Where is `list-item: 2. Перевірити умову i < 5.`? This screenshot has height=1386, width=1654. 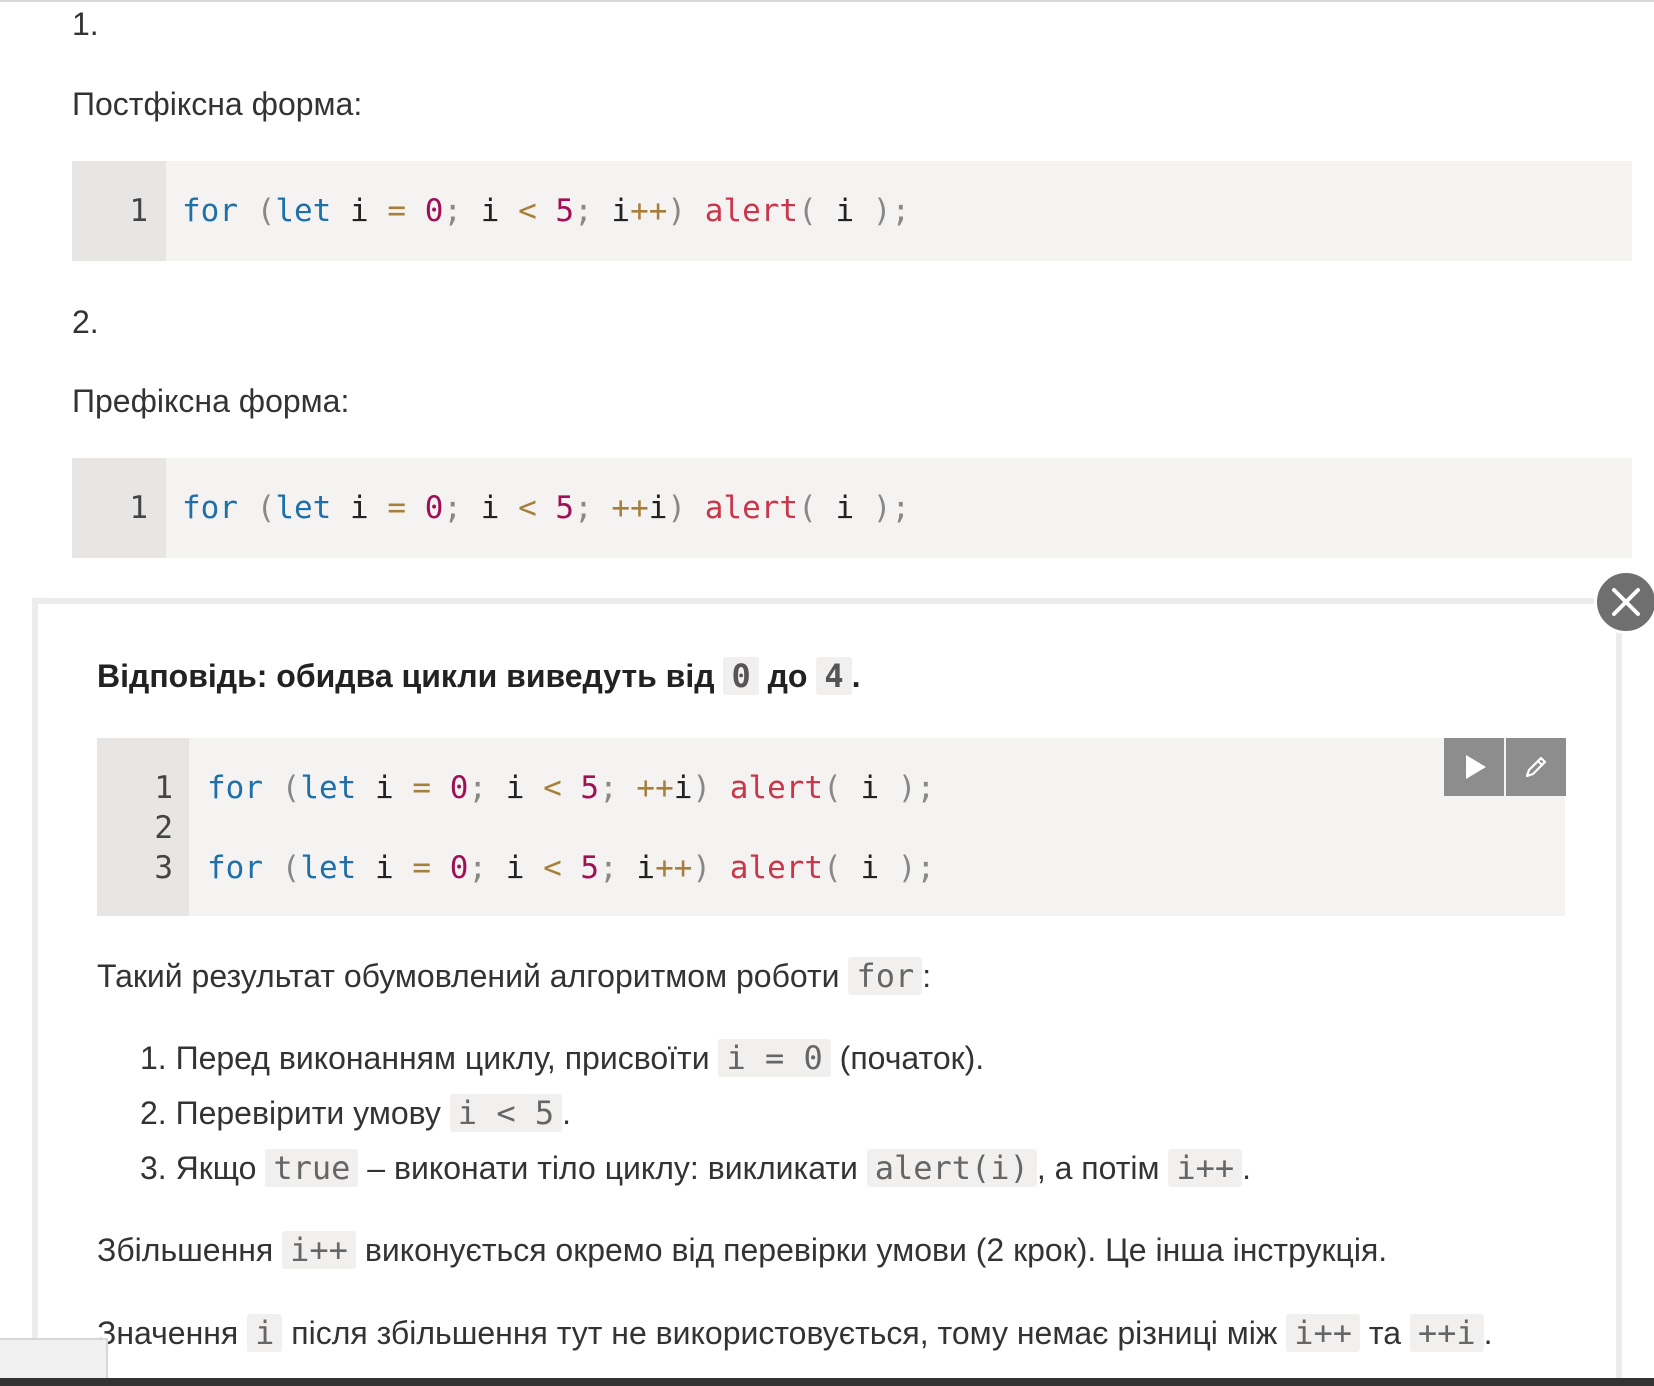
list-item: 2. Перевірити умову i < 5. is located at coordinates (356, 1113).